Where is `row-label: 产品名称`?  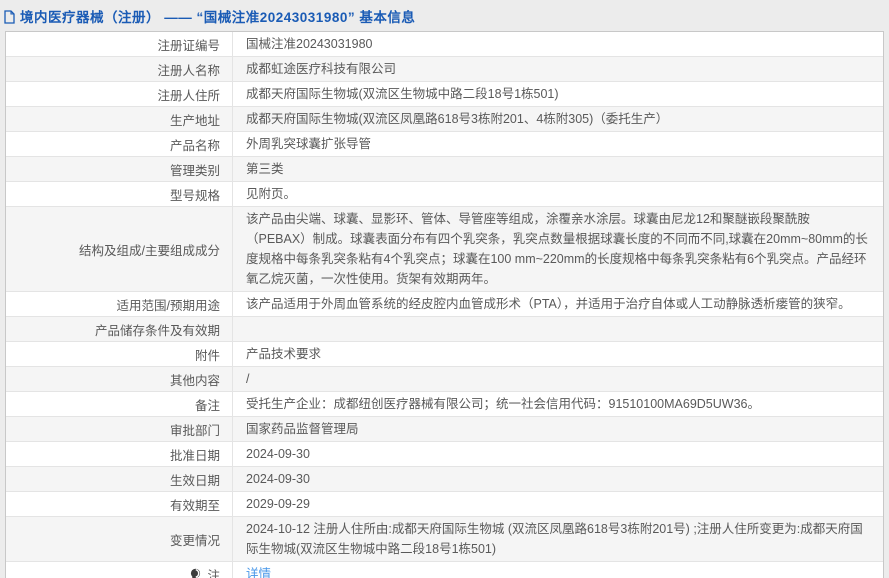 row-label: 产品名称 is located at coordinates (119, 144).